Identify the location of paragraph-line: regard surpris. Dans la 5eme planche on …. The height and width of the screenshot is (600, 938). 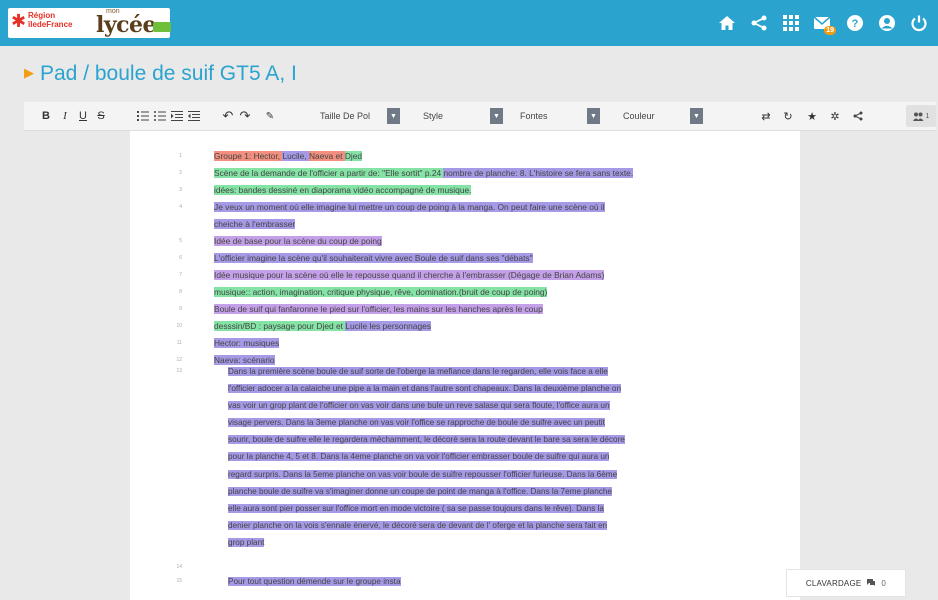
(499, 474).